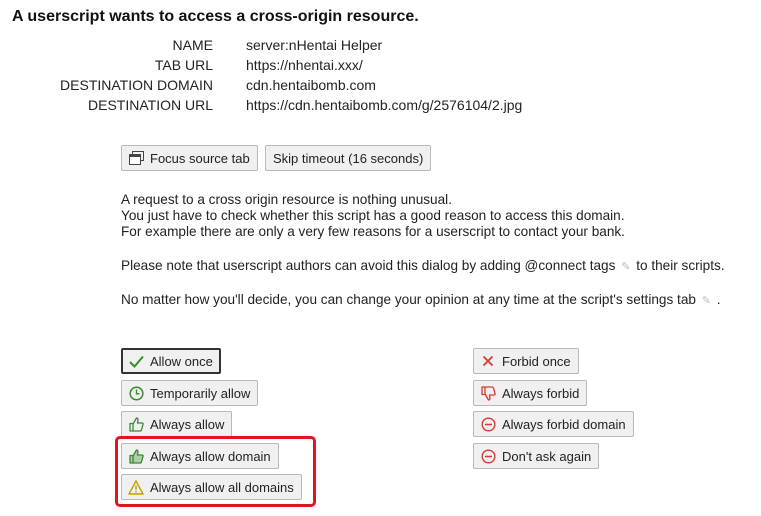 The image size is (761, 516). Describe the element at coordinates (222, 487) in the screenshot. I see `always-allow-all-domains-label: Always allow all domains` at that location.